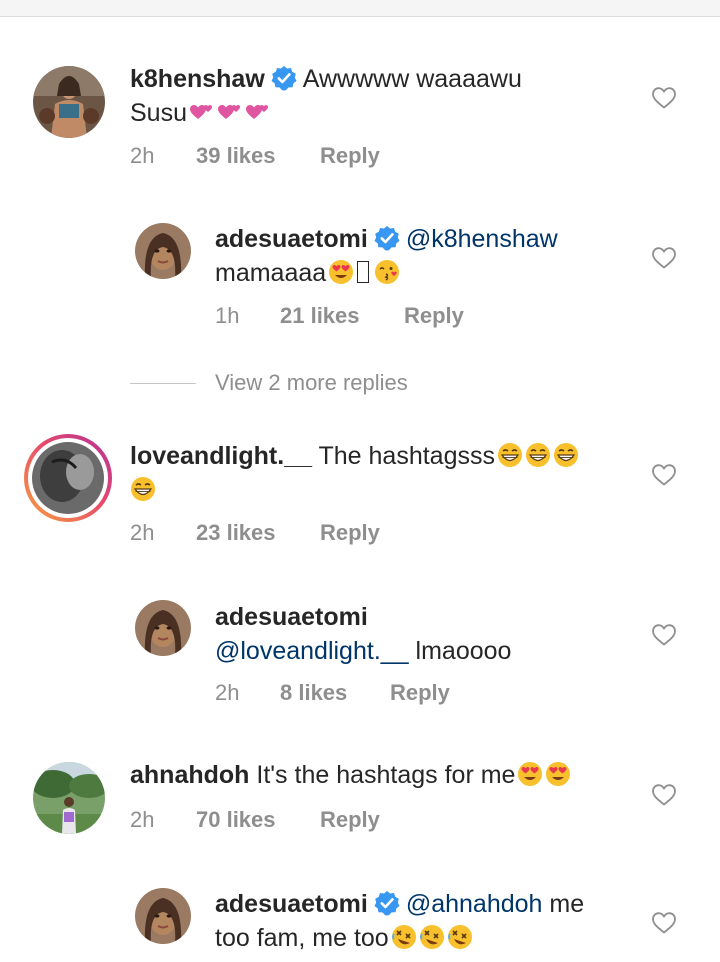  What do you see at coordinates (302, 938) in the screenshot?
I see `comment-text: too fam, me too` at bounding box center [302, 938].